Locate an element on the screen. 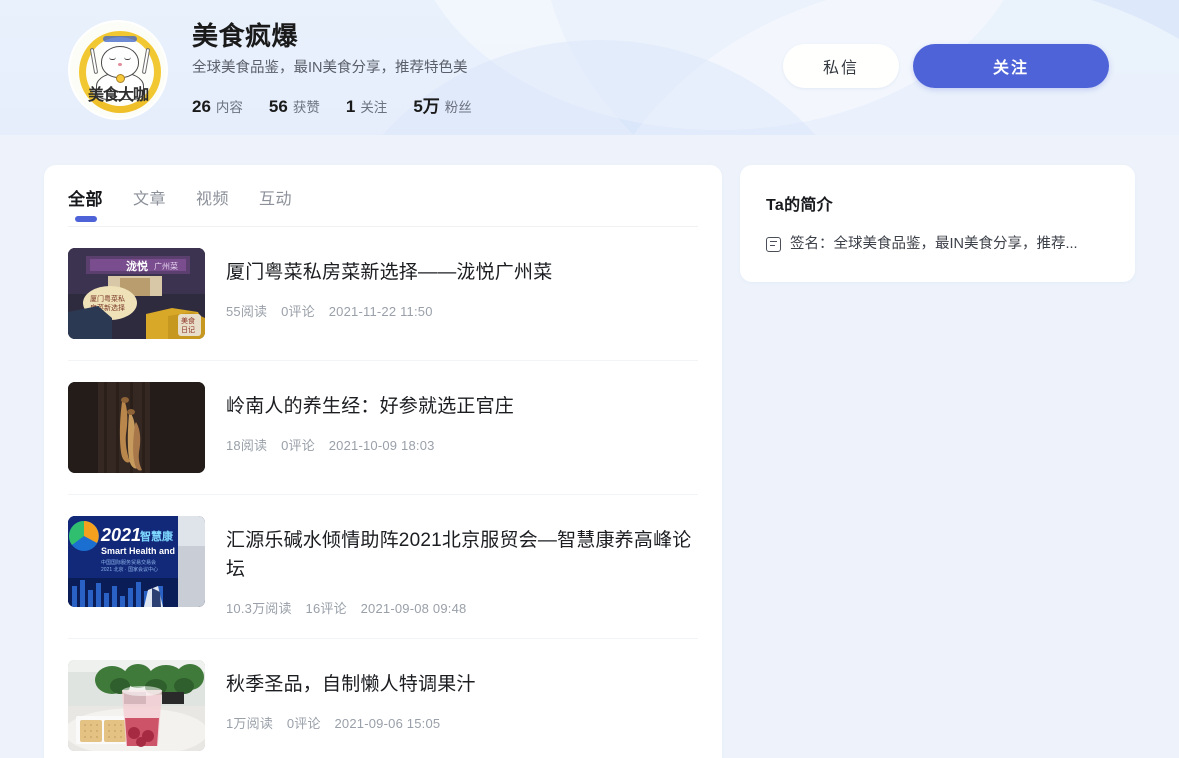 This screenshot has width=1179, height=758. article-title: 厦门粤菜私房菜新选择——泷悦广州菜 is located at coordinates (462, 273).